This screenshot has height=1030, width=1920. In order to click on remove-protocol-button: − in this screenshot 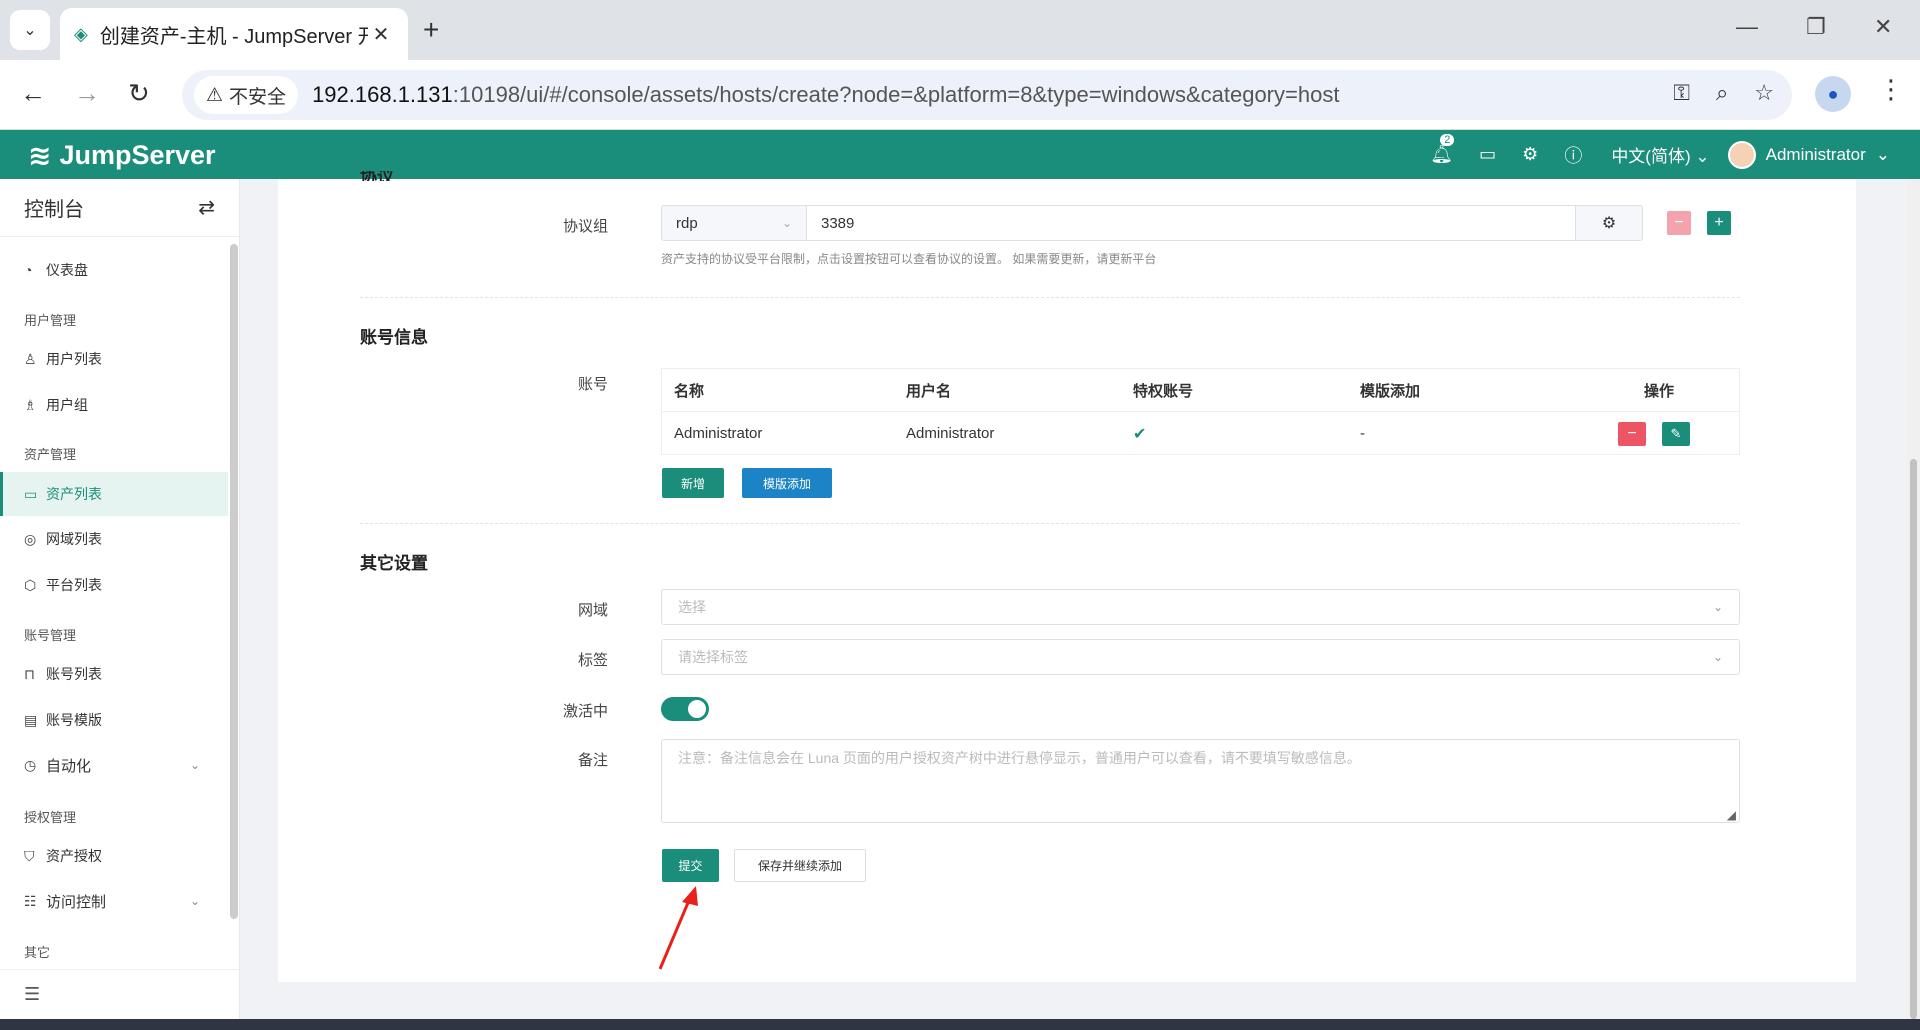, I will do `click(1679, 223)`.